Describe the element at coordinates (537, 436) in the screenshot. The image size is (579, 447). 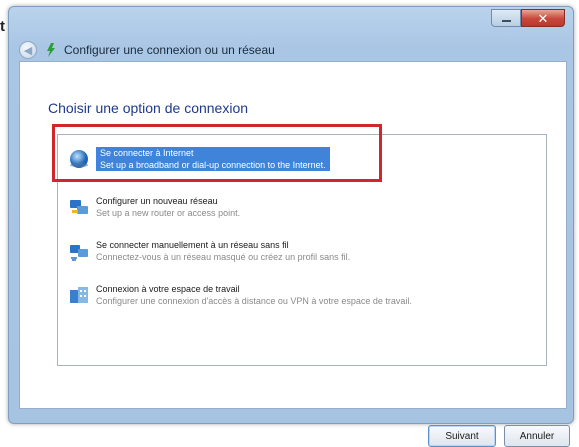
I see `cancel-button: Annuler` at that location.